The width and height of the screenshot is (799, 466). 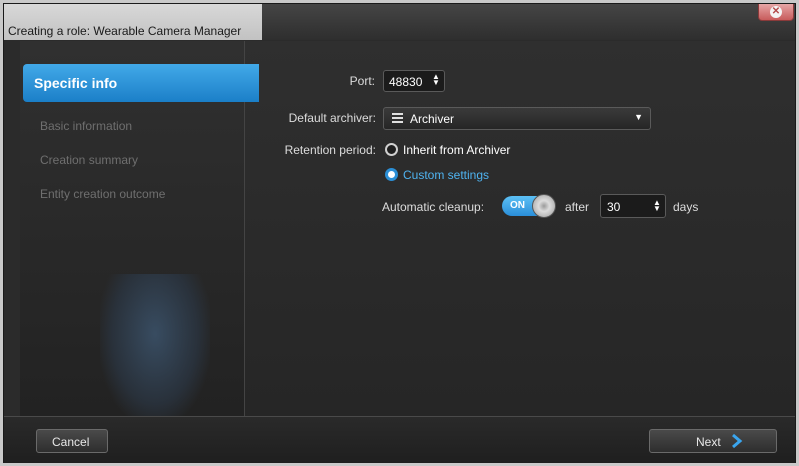 What do you see at coordinates (708, 442) in the screenshot?
I see `next-button-label: Next` at bounding box center [708, 442].